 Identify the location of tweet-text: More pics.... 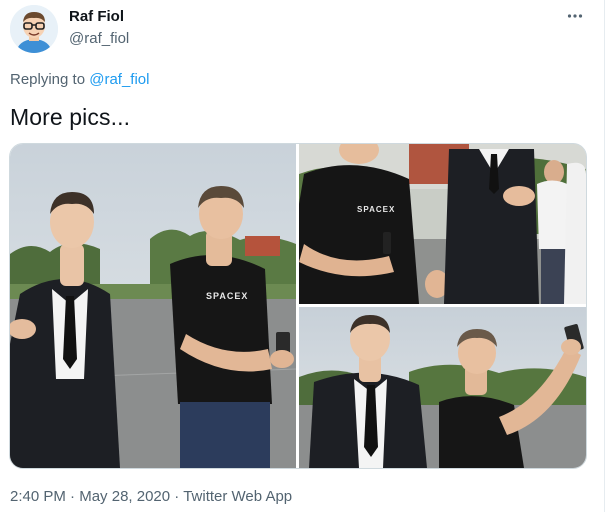
(70, 117).